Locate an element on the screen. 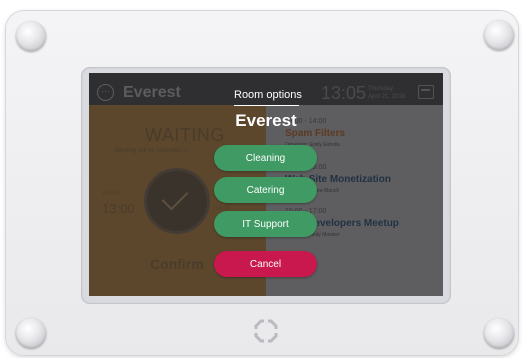  catering-button: Catering is located at coordinates (265, 190).